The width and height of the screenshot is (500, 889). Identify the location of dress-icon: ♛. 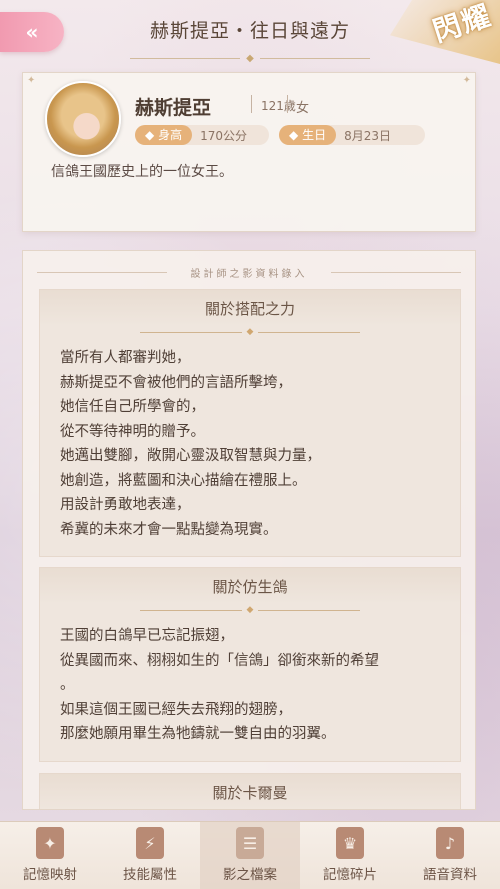
(350, 843).